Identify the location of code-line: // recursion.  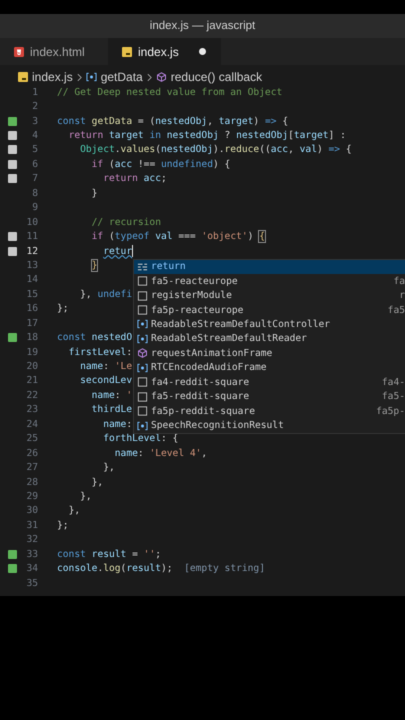
(125, 222).